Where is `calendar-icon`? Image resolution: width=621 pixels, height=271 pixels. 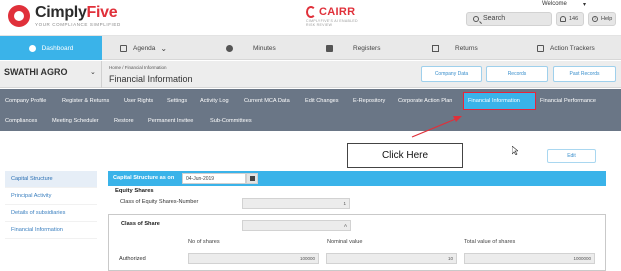
calendar-icon is located at coordinates (252, 178).